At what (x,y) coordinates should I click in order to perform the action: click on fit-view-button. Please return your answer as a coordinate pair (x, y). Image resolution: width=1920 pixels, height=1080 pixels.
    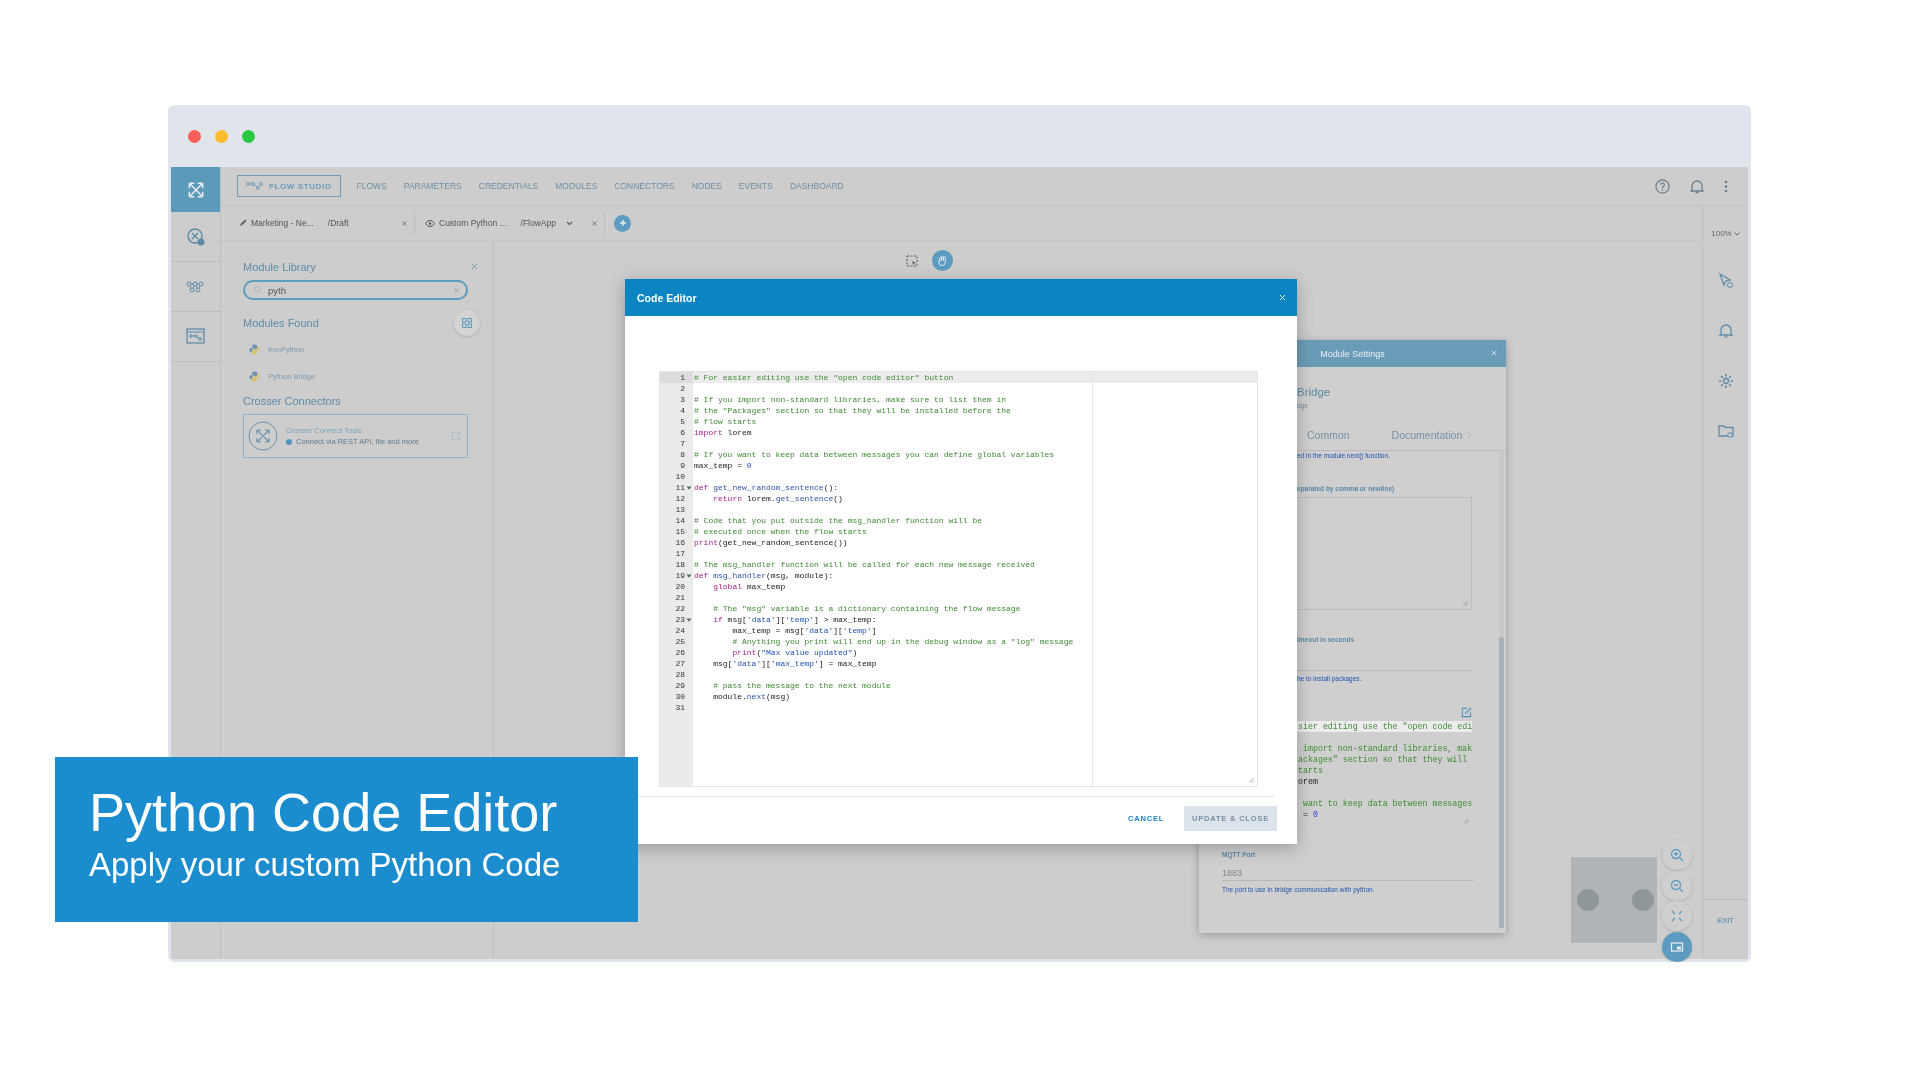
    Looking at the image, I should click on (1677, 916).